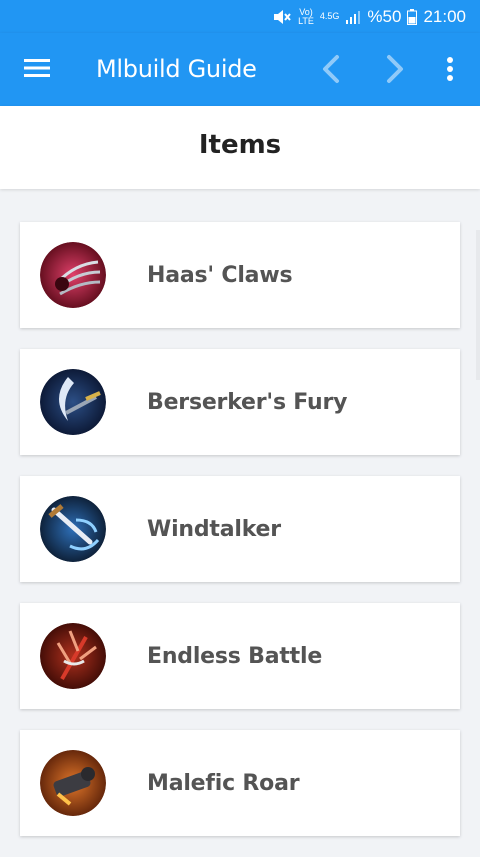 The width and height of the screenshot is (480, 857). I want to click on app-bar: Mlbuild Guide, so click(240, 69).